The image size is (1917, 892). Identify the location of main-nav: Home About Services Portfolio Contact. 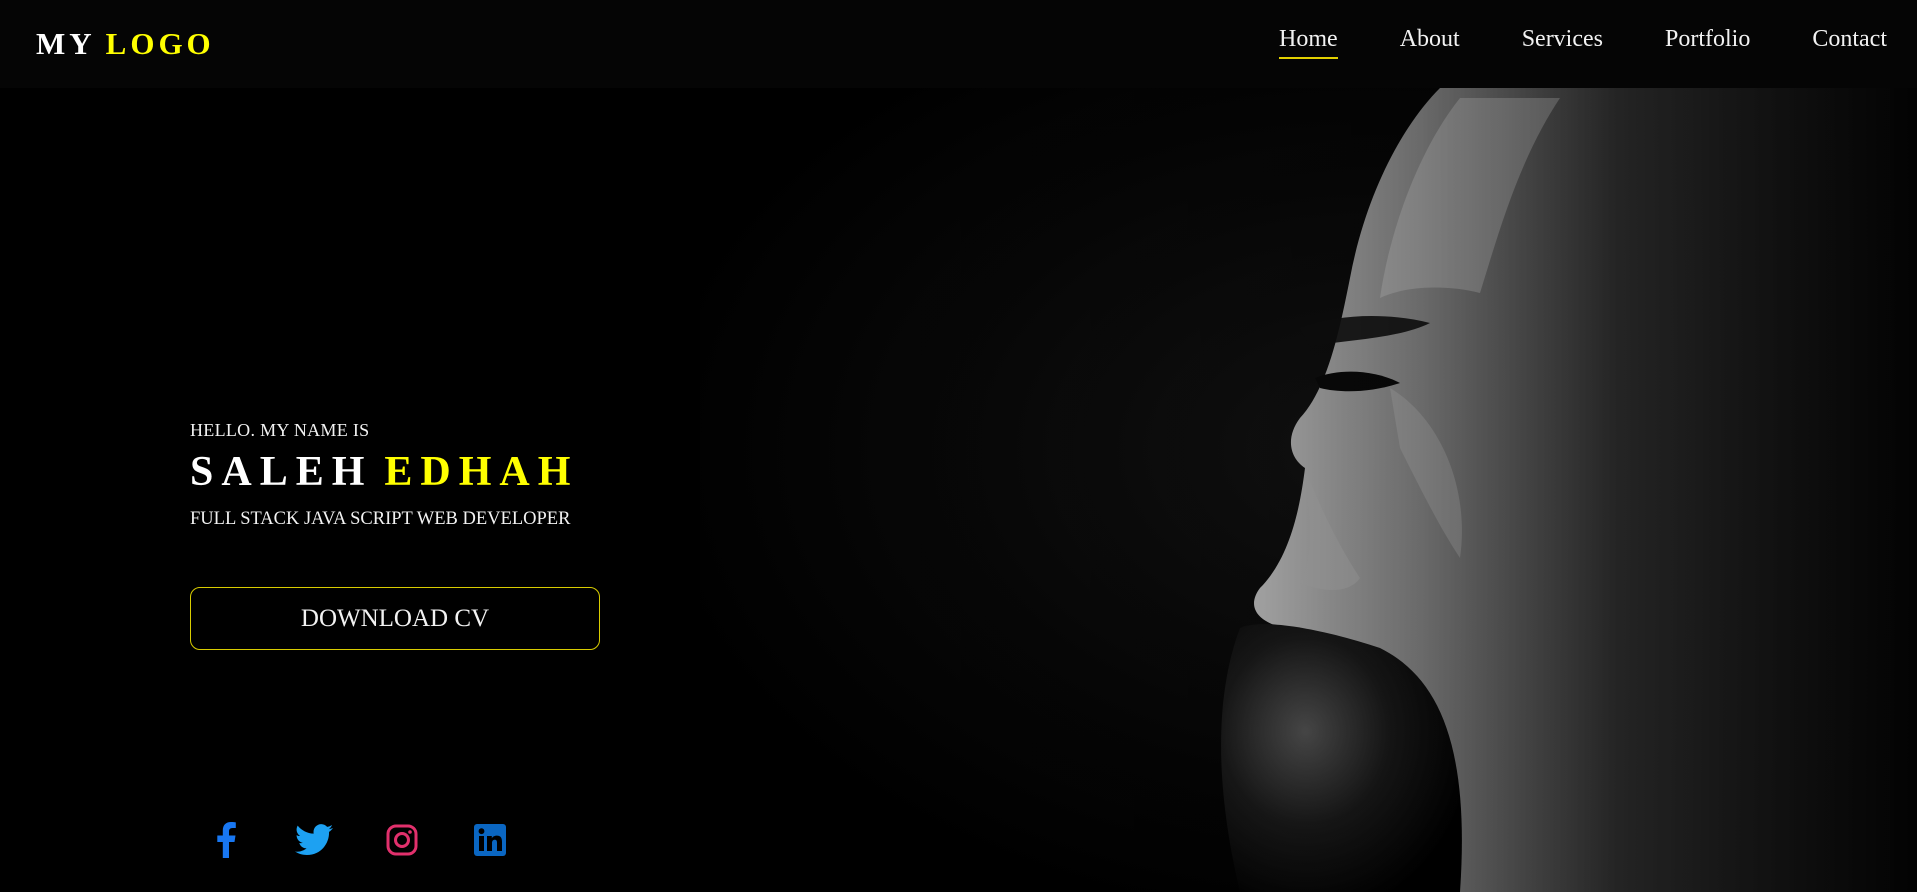
(1552, 42).